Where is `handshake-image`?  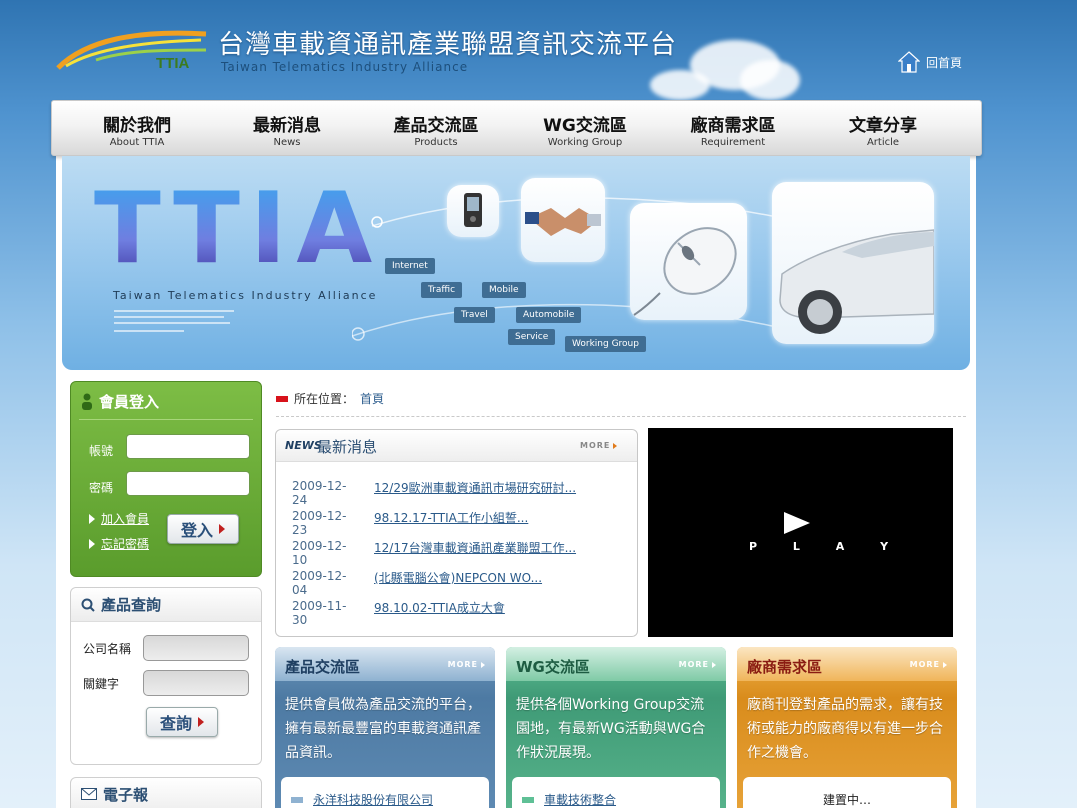
handshake-image is located at coordinates (563, 220).